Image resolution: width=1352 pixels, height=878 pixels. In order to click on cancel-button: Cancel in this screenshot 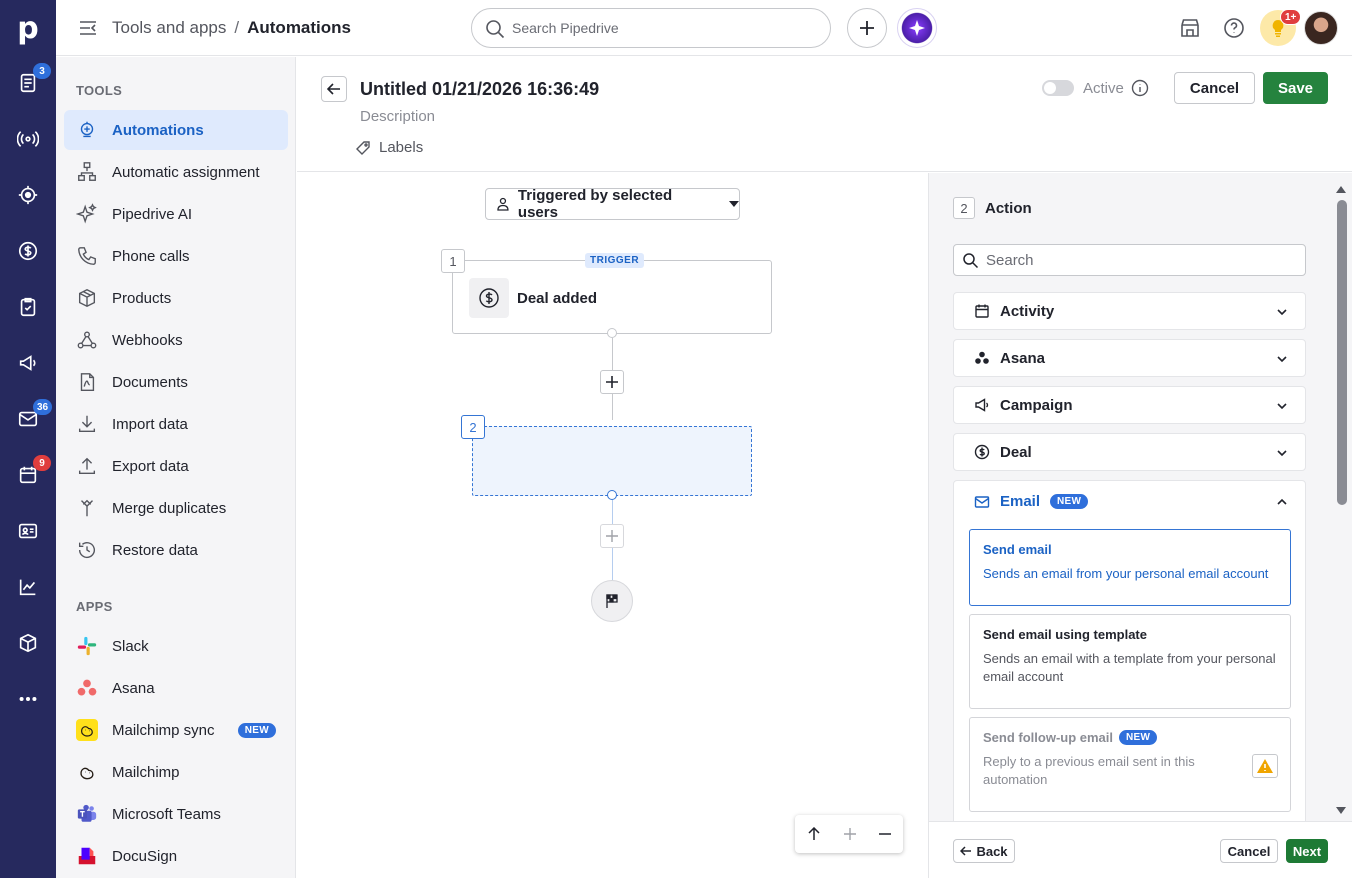, I will do `click(1214, 88)`.